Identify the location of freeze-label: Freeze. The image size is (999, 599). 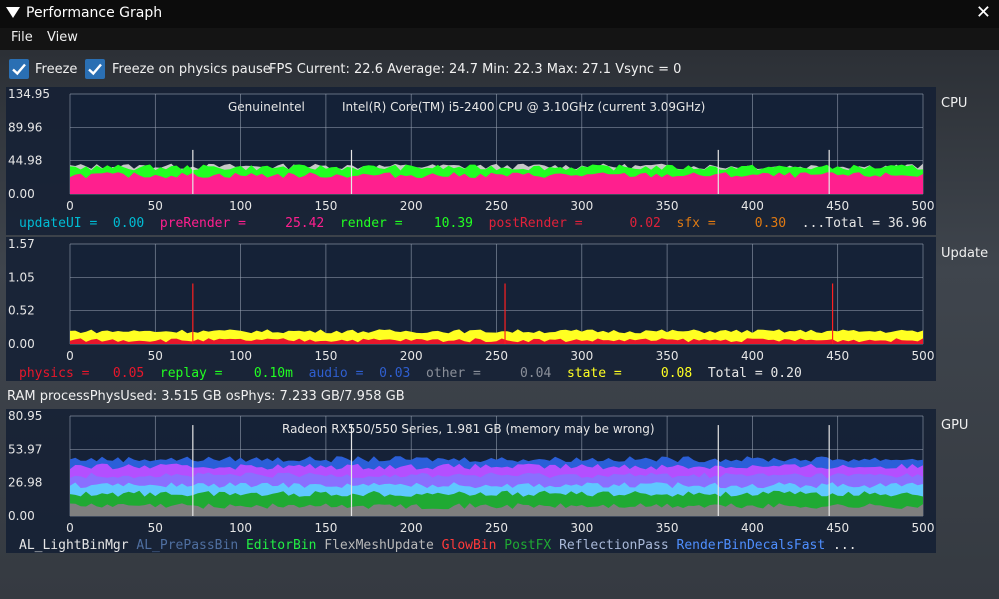
(56, 69).